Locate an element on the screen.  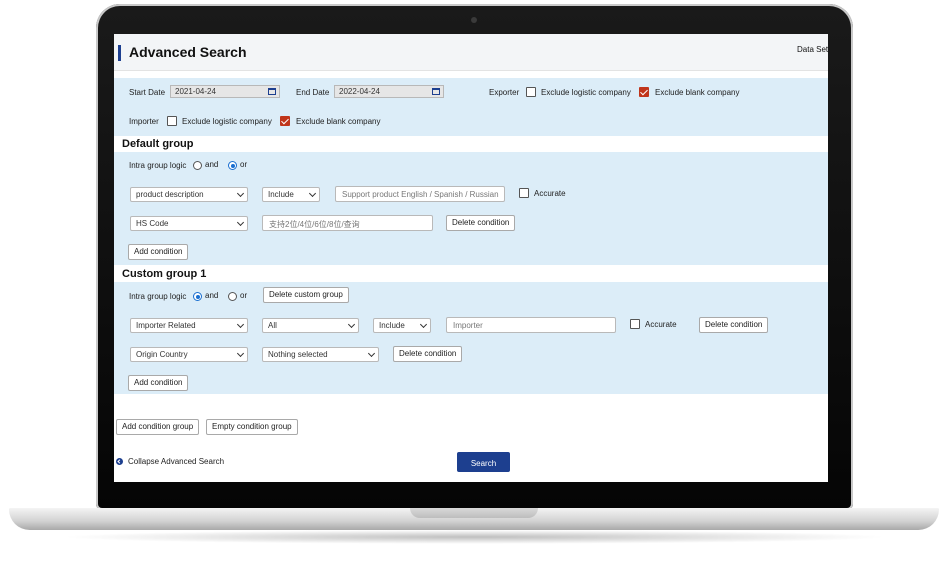
delete-custom-group-button: Delete custom group is located at coordinates (306, 295).